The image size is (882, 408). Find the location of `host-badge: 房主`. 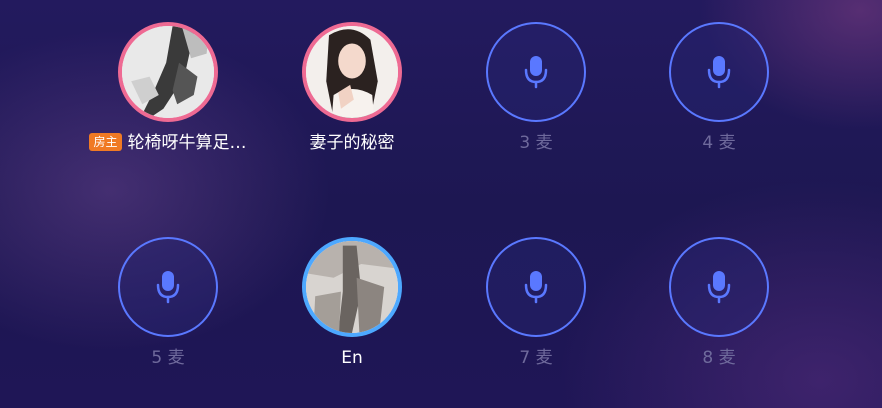

host-badge: 房主 is located at coordinates (105, 142).